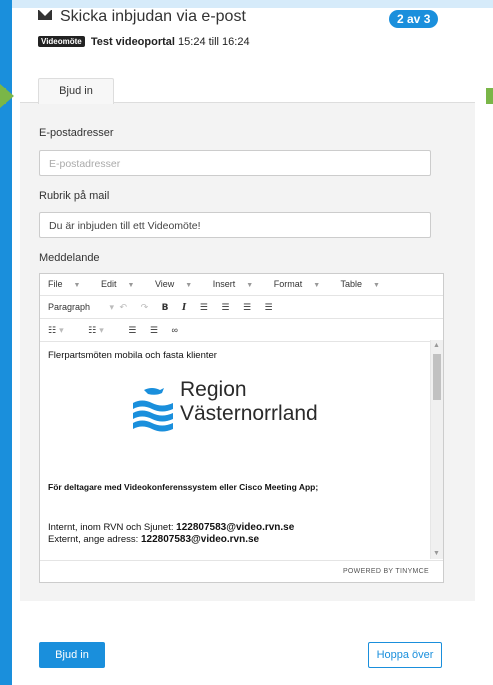 This screenshot has width=493, height=685. Describe the element at coordinates (214, 42) in the screenshot. I see `meeting-time: 15:24 till 16:24` at that location.